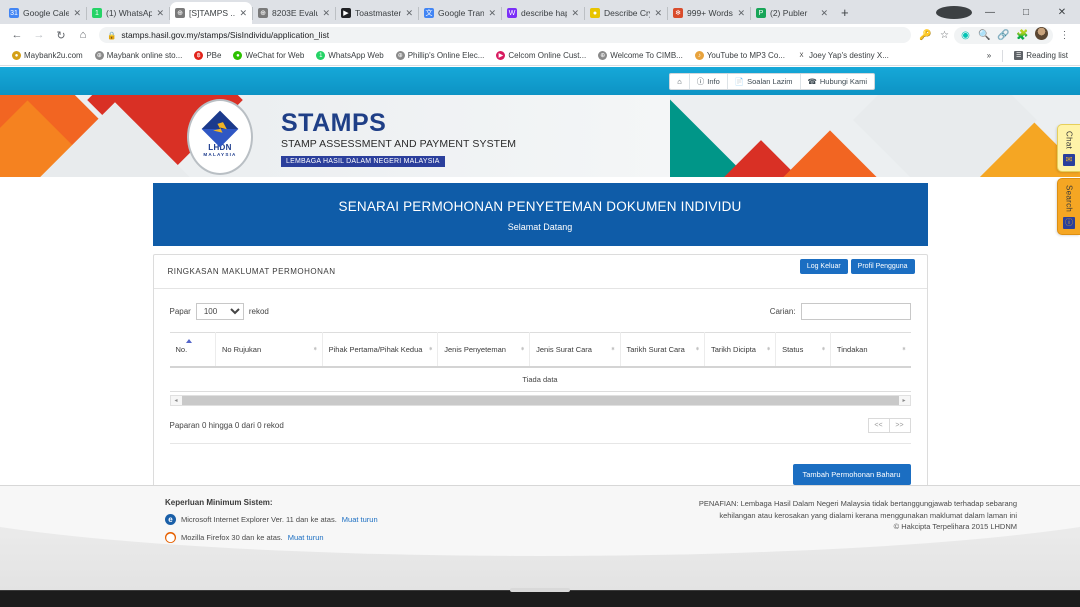 This screenshot has width=1080, height=607. Describe the element at coordinates (484, 350) in the screenshot. I see `table-column-header: Jenis Penyeteman ▲ ▼` at that location.